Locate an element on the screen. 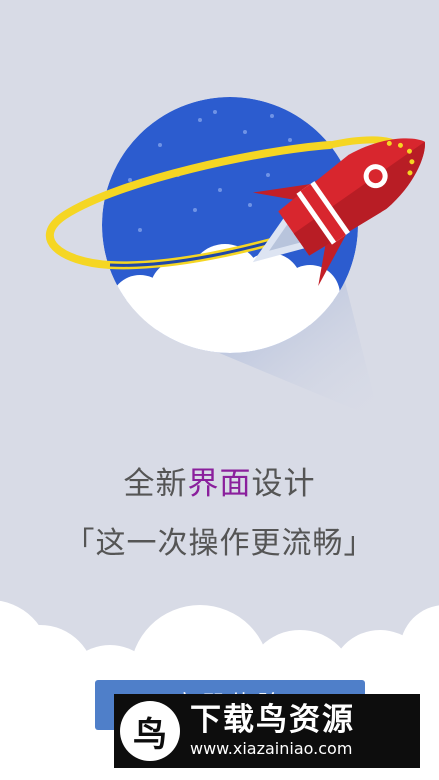  watermark-banner: 鸟 下载鸟资源 www.xiazainiao.com is located at coordinates (267, 731).